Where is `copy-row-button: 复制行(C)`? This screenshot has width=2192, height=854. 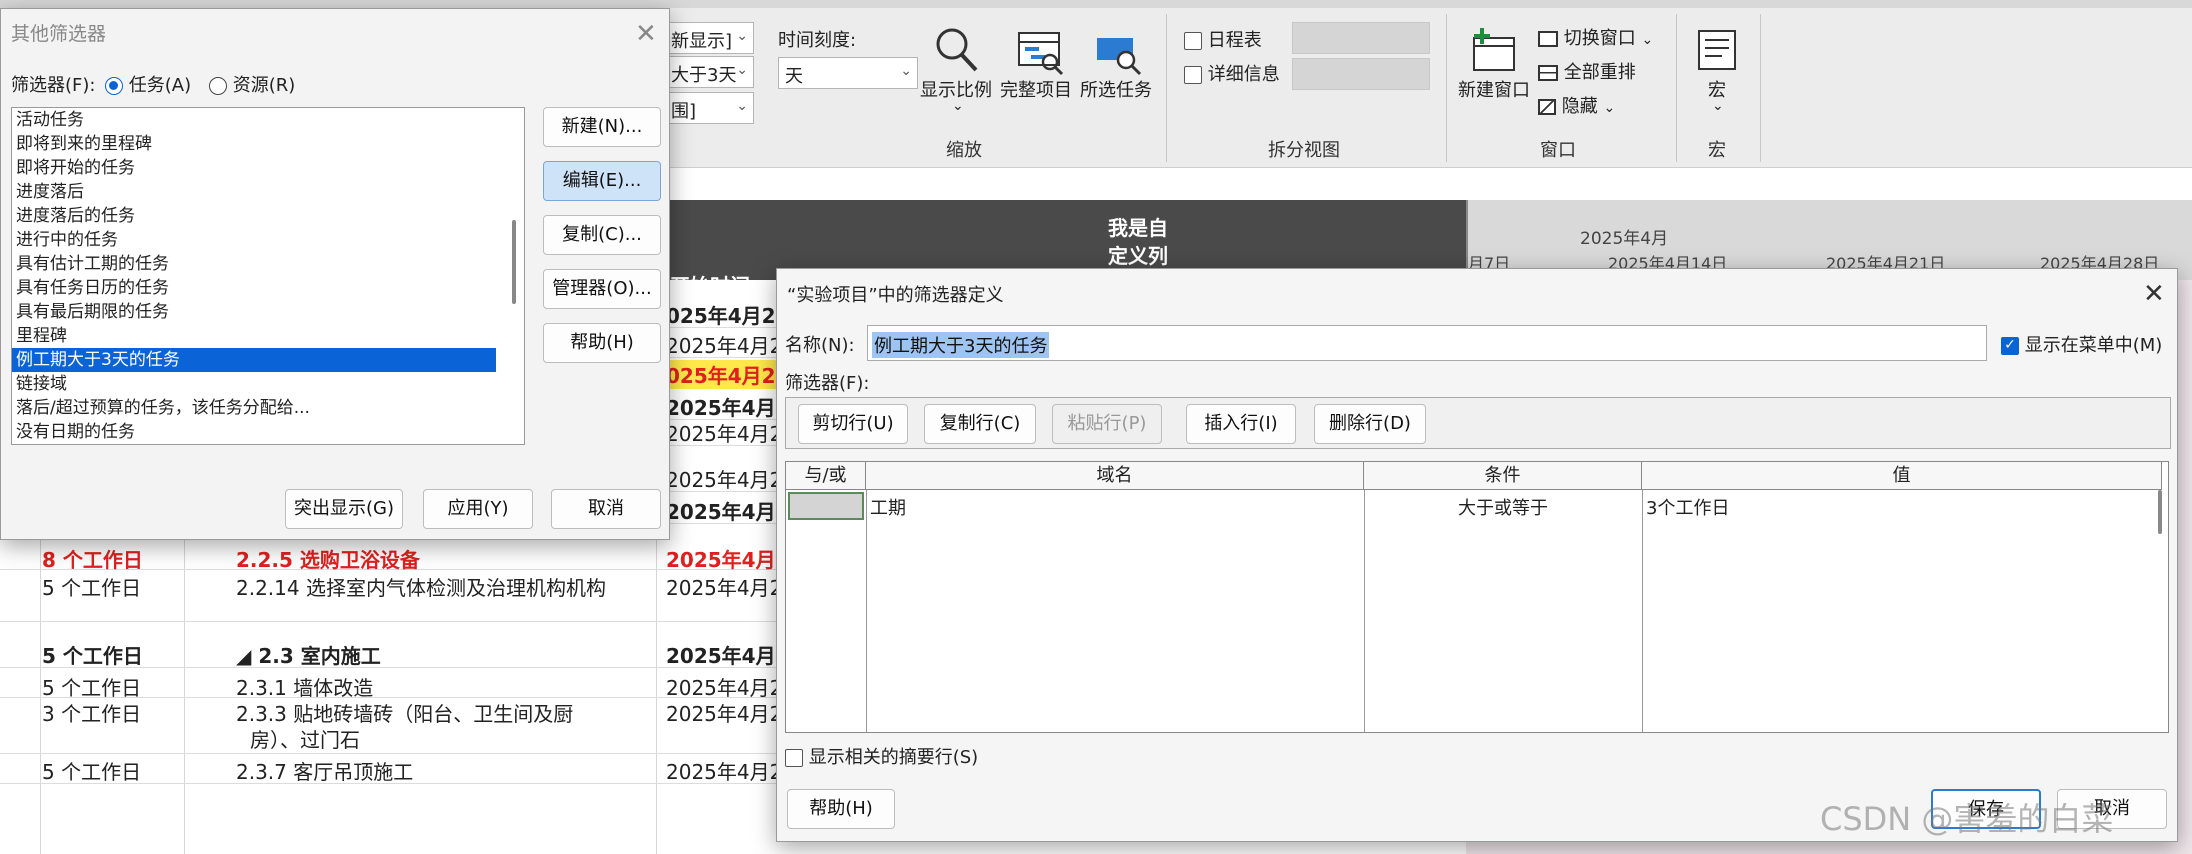 copy-row-button: 复制行(C) is located at coordinates (980, 424).